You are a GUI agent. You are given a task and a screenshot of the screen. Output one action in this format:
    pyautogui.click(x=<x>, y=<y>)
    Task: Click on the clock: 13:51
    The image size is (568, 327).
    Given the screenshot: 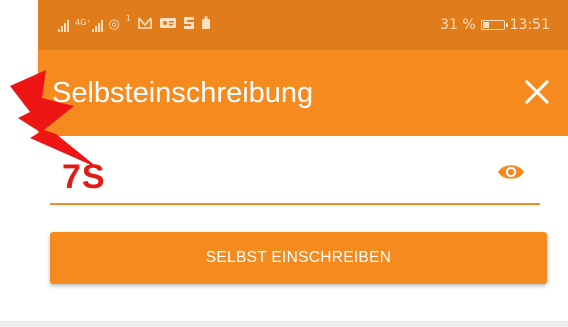 What is the action you would take?
    pyautogui.click(x=529, y=25)
    